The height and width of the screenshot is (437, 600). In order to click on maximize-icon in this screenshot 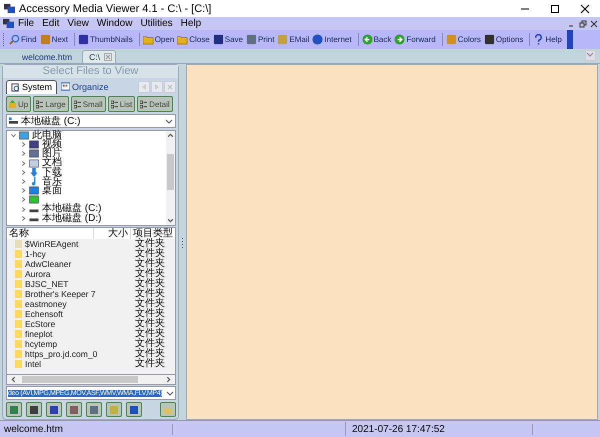, I will do `click(555, 9)`.